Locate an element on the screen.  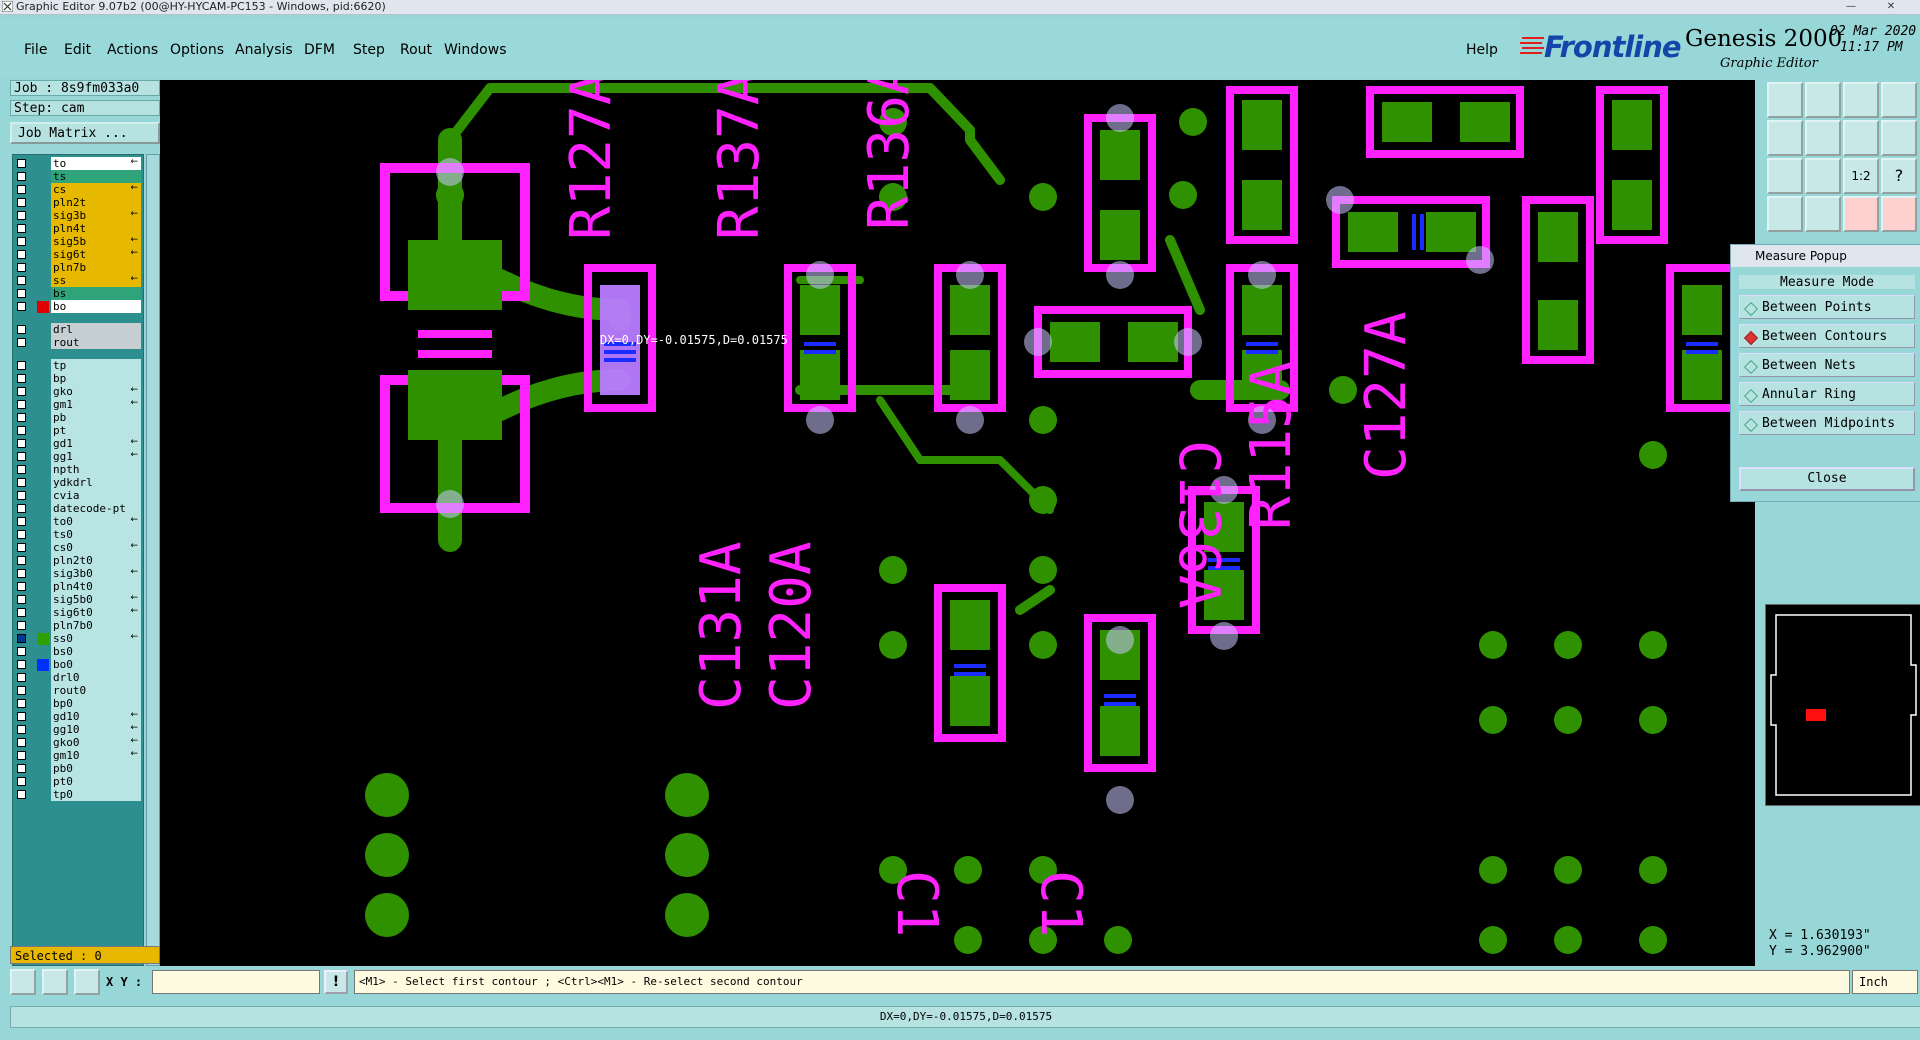
layer-row-pln2t: pln2t is located at coordinates (78, 203).